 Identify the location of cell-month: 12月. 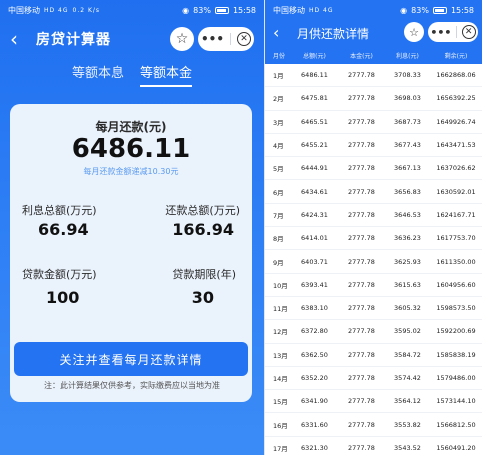
(280, 332).